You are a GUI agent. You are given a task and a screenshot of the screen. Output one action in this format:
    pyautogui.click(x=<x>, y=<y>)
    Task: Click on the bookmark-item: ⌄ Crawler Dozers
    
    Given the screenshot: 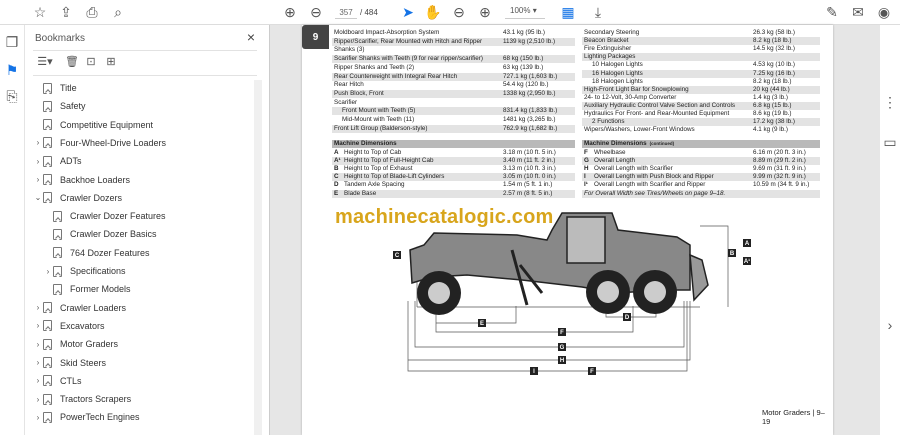 What is the action you would take?
    pyautogui.click(x=77, y=198)
    